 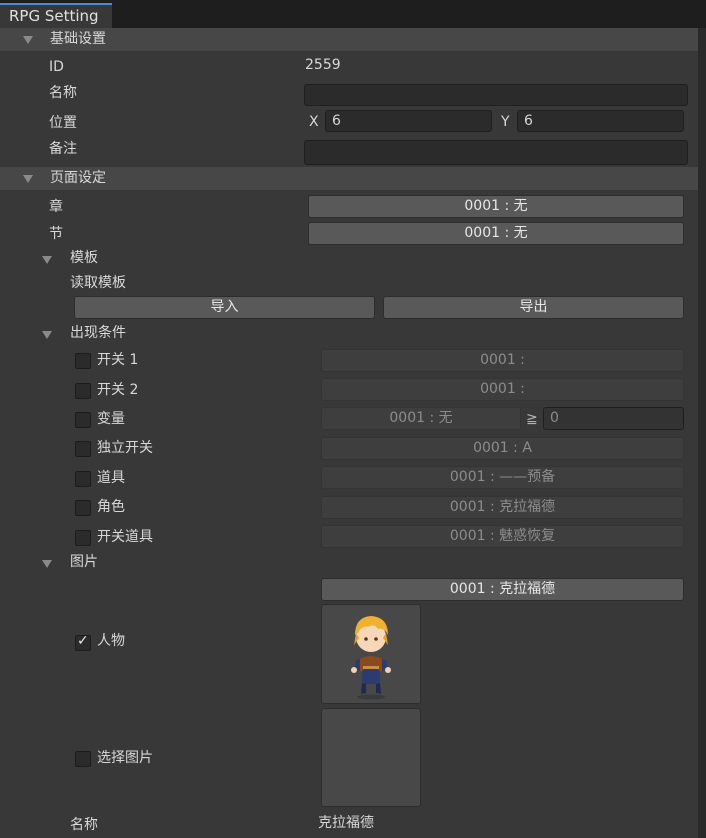 What do you see at coordinates (56, 234) in the screenshot?
I see `section-label: 节` at bounding box center [56, 234].